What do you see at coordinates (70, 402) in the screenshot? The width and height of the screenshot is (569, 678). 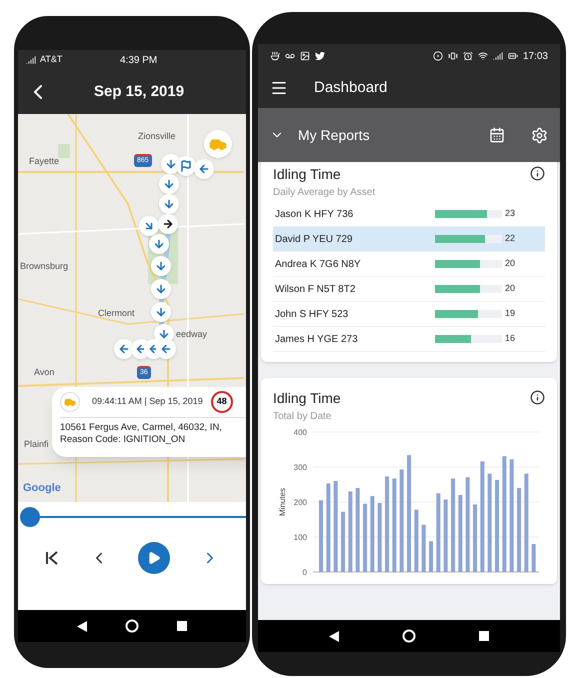 I see `car-icon` at bounding box center [70, 402].